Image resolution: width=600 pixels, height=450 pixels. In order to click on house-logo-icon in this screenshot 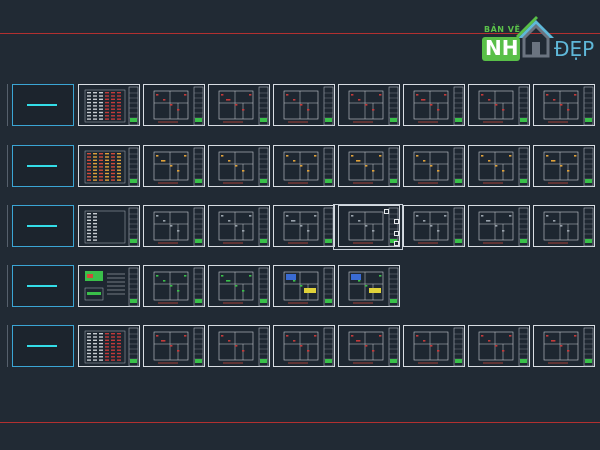, I will do `click(535, 37)`.